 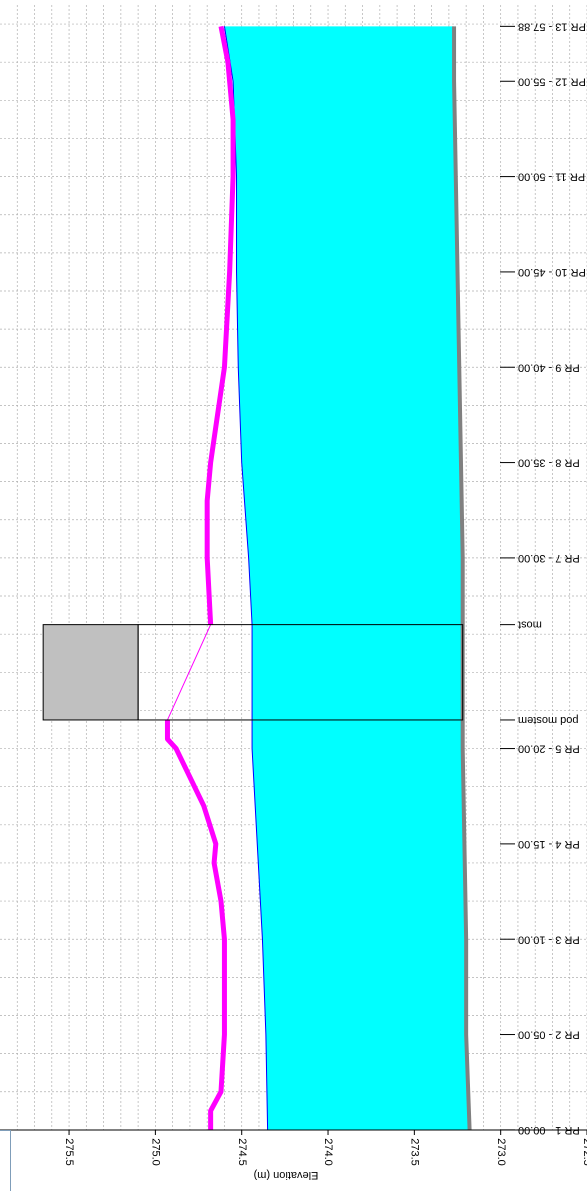 What do you see at coordinates (286, 1175) in the screenshot?
I see `elevation-axis-title: Elevation (m)` at bounding box center [286, 1175].